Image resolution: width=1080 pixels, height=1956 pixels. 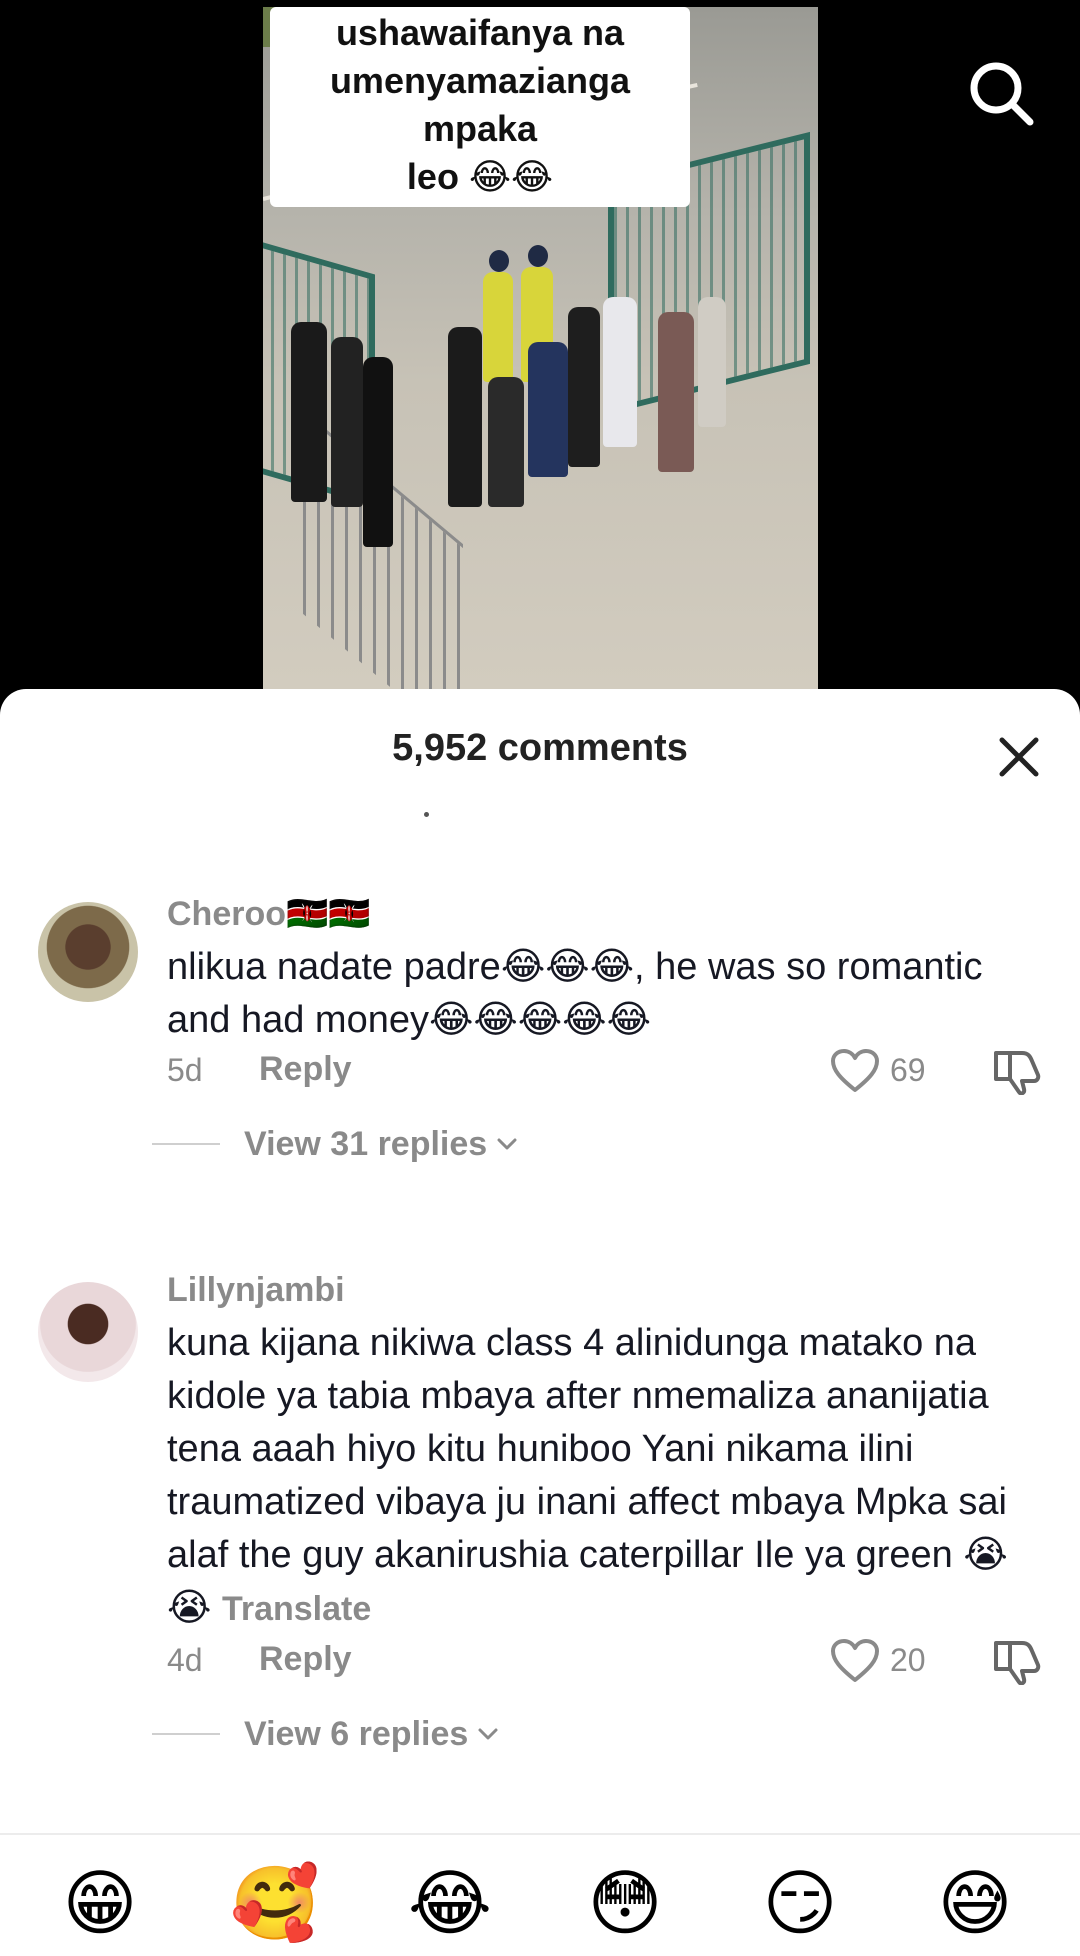 What do you see at coordinates (1019, 757) in the screenshot?
I see `close-icon` at bounding box center [1019, 757].